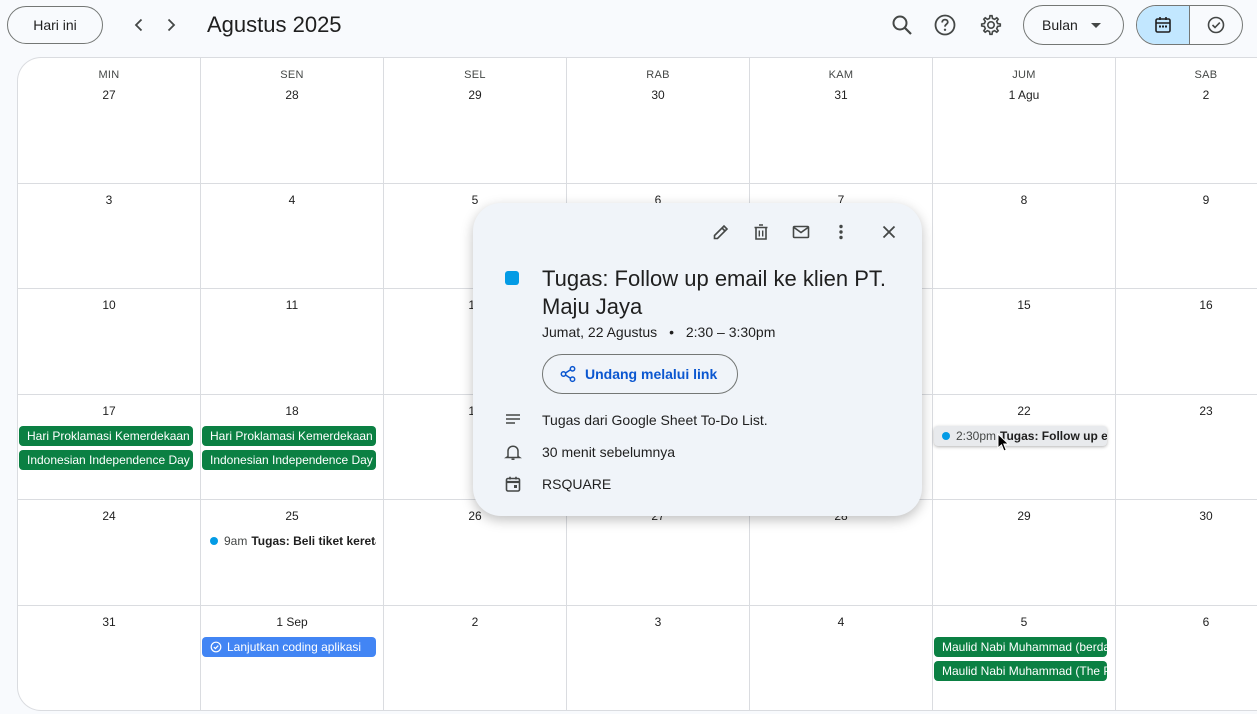  Describe the element at coordinates (292, 342) in the screenshot. I see `day-cell: 11` at that location.